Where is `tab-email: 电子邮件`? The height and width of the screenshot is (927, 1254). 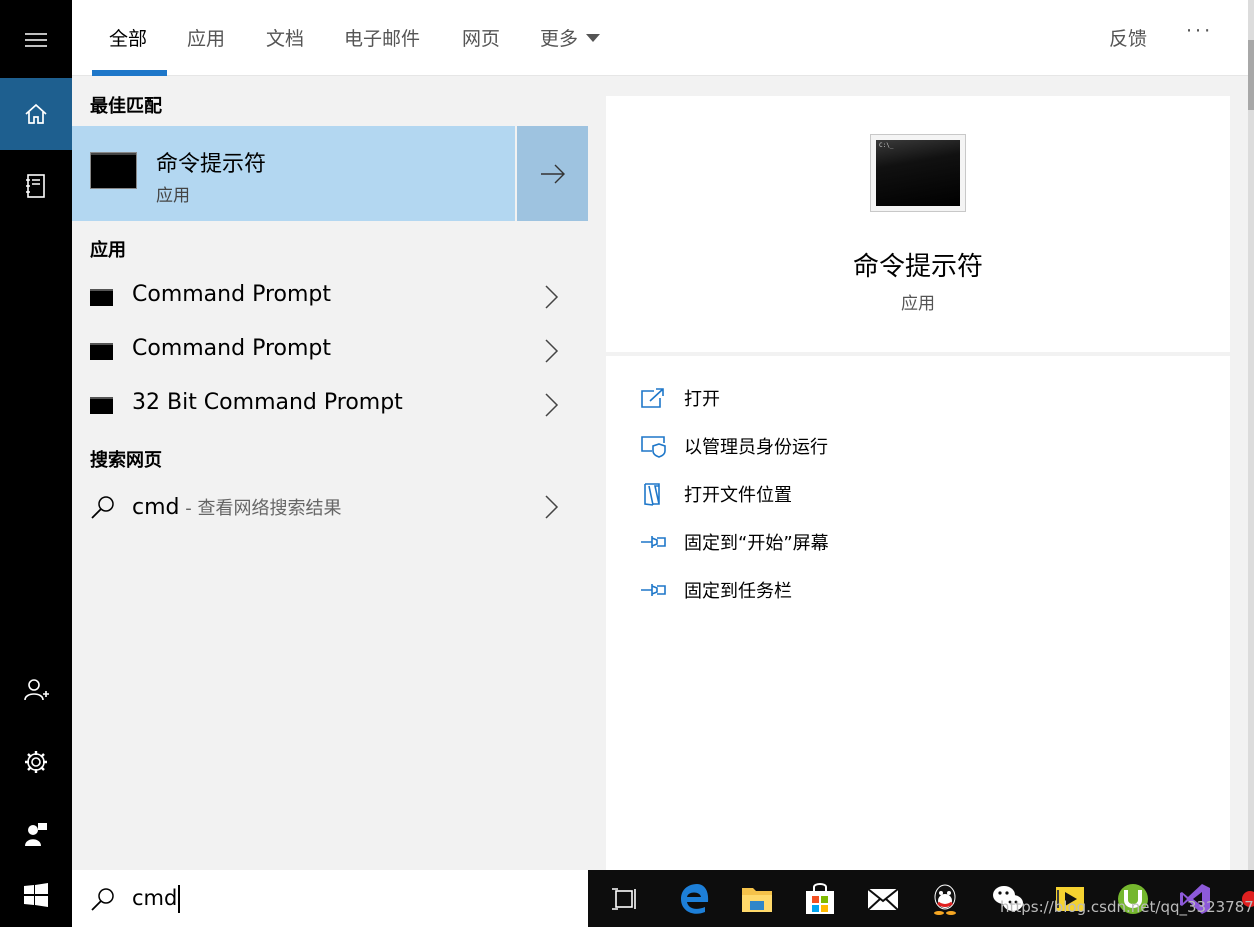
tab-email: 电子邮件 is located at coordinates (382, 37).